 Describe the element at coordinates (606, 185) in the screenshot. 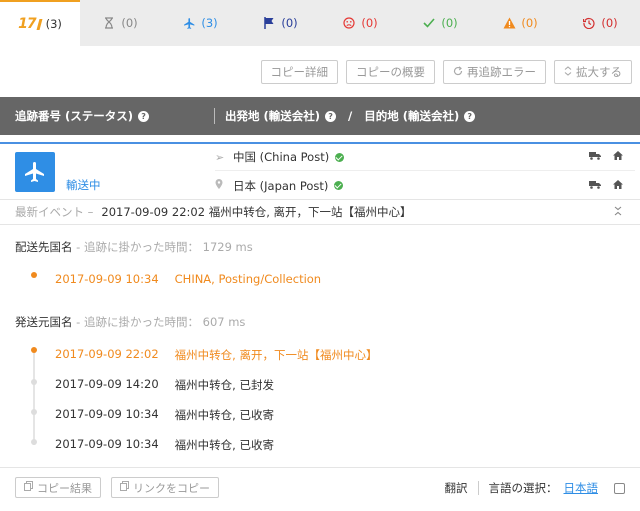

I see `destination-carrier-icons` at that location.